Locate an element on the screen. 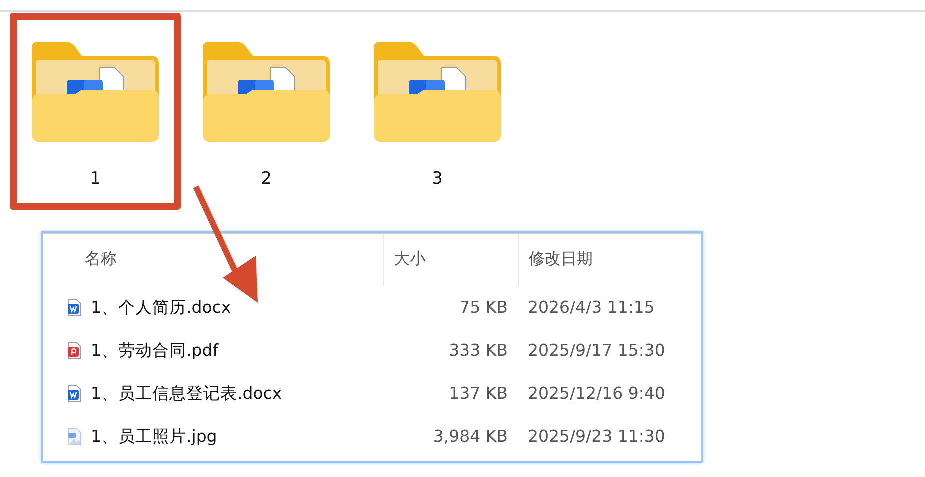  folder-item: 3 is located at coordinates (437, 111).